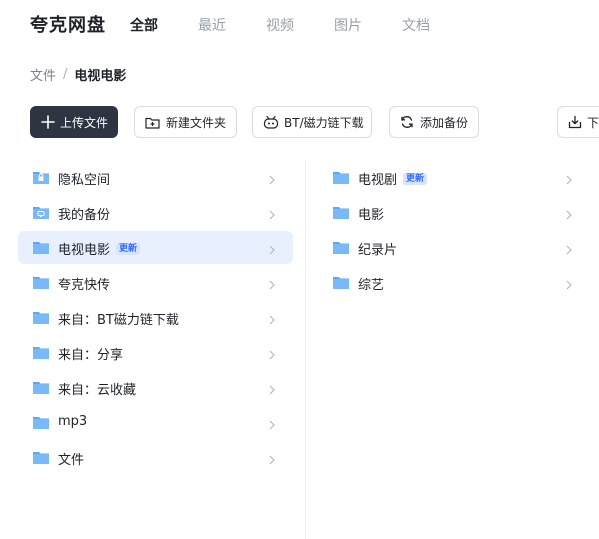 Image resolution: width=599 pixels, height=539 pixels. What do you see at coordinates (407, 122) in the screenshot?
I see `sync-icon` at bounding box center [407, 122].